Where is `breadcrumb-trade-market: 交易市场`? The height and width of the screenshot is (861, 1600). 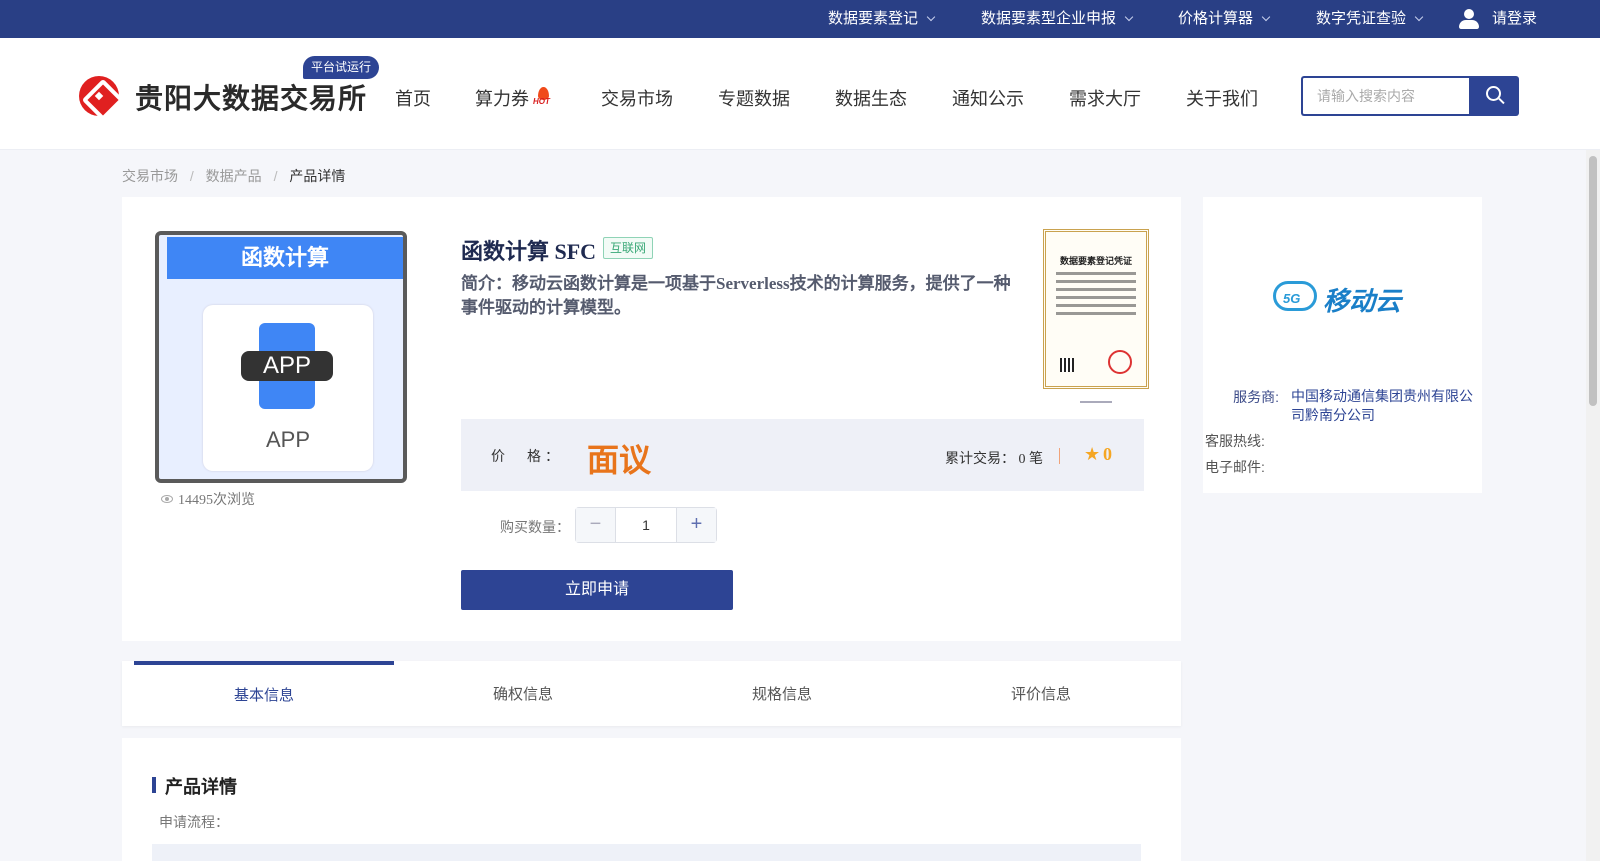
breadcrumb-trade-market: 交易市场 is located at coordinates (150, 176).